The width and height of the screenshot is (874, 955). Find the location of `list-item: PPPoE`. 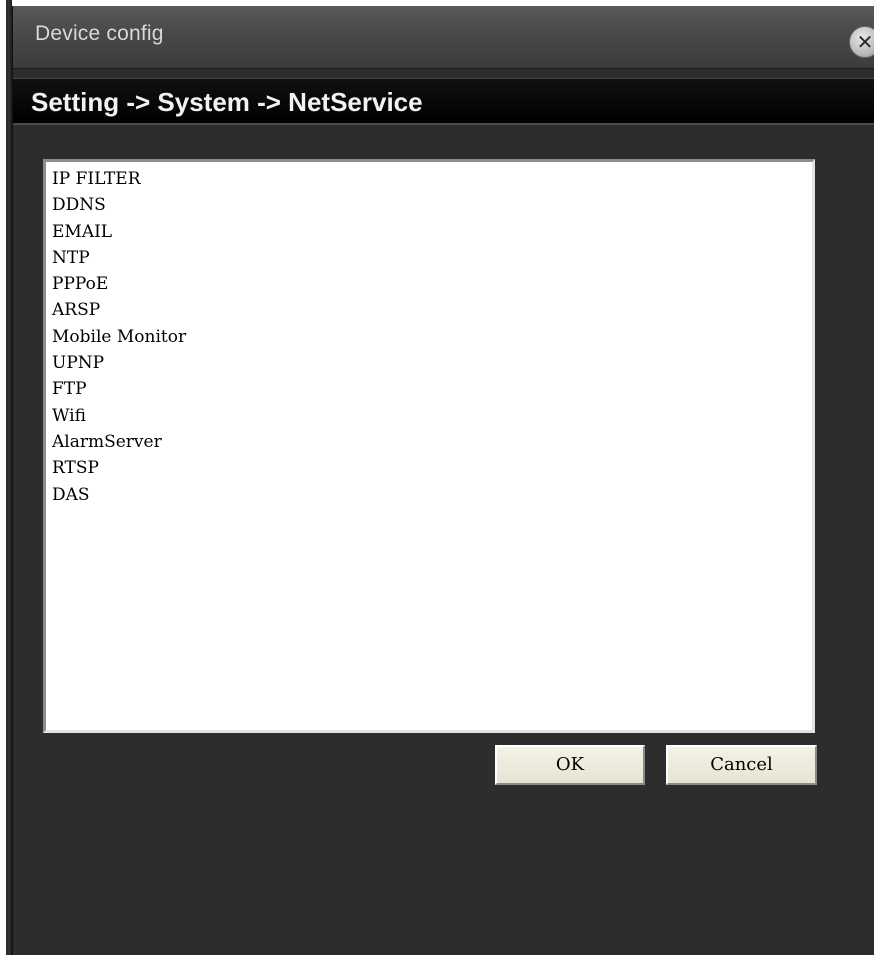

list-item: PPPoE is located at coordinates (432, 284).